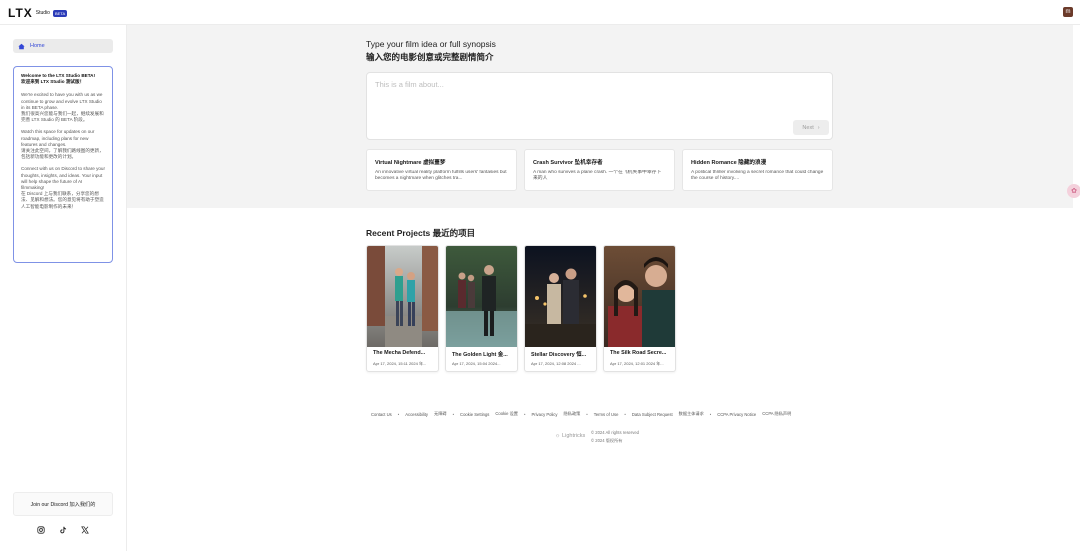 The image size is (1080, 551). Describe the element at coordinates (652, 414) in the screenshot. I see `footer-link-data-subject: Data Subject Request` at that location.